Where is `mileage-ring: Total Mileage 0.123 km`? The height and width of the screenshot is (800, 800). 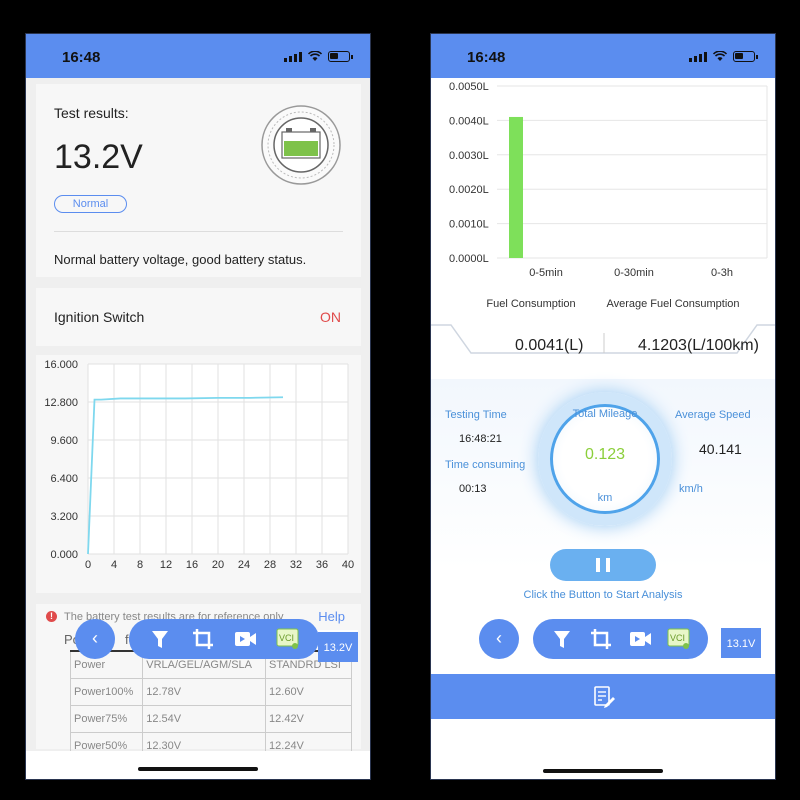
mileage-ring: Total Mileage 0.123 km is located at coordinates (605, 459).